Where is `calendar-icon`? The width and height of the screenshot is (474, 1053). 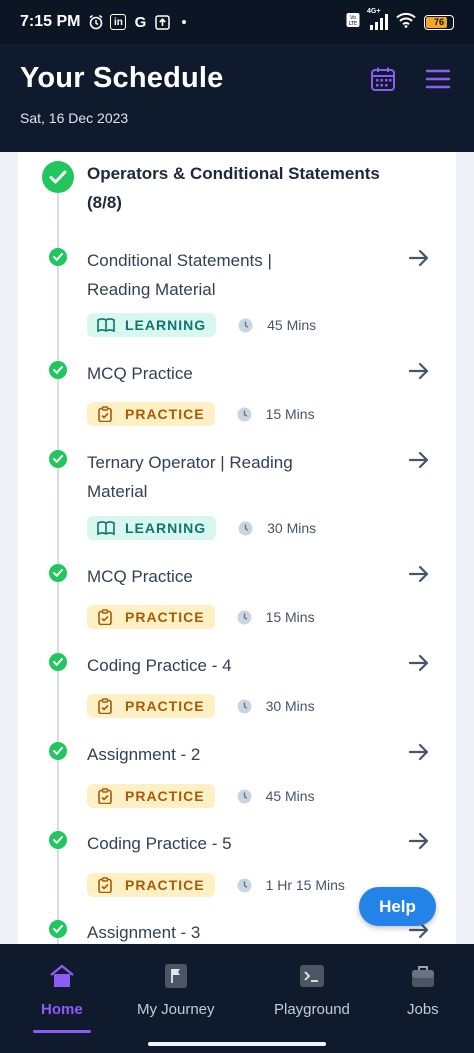 calendar-icon is located at coordinates (383, 79).